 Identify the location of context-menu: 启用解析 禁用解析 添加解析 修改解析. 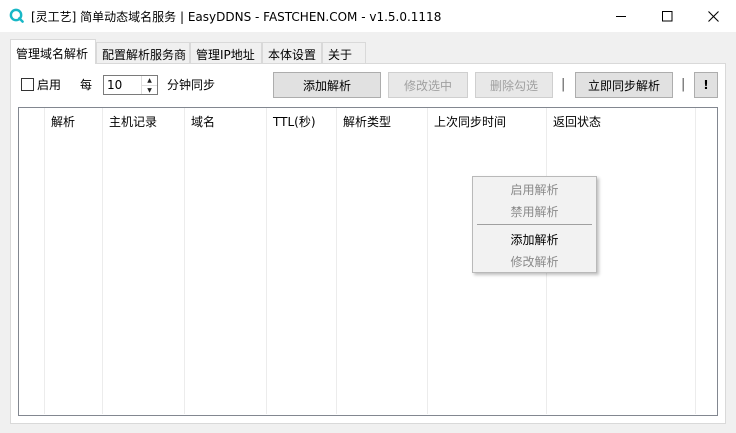
(534, 224).